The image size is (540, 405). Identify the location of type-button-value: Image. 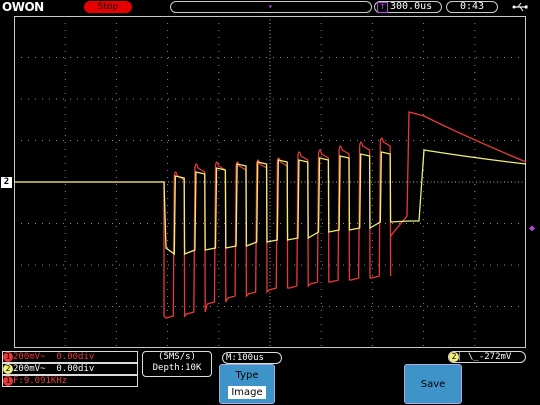
(247, 392).